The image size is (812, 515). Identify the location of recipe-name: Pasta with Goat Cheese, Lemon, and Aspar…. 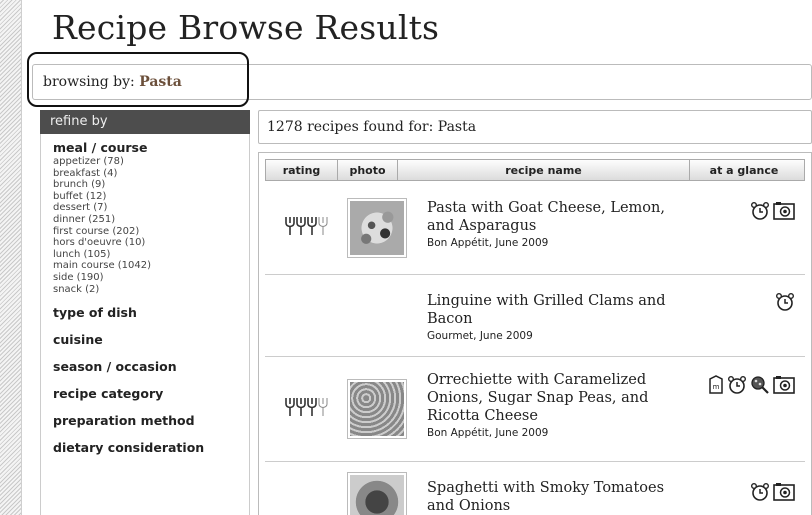
(552, 224).